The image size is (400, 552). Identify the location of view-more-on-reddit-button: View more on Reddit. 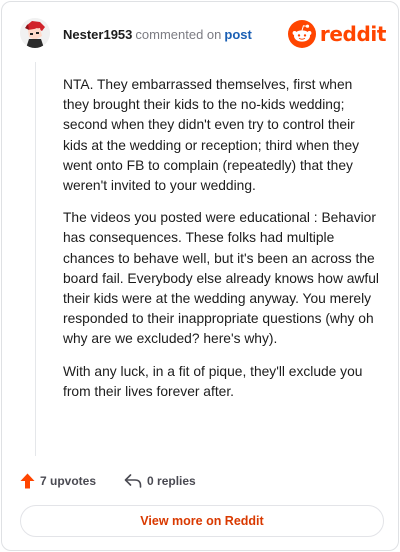
(202, 521).